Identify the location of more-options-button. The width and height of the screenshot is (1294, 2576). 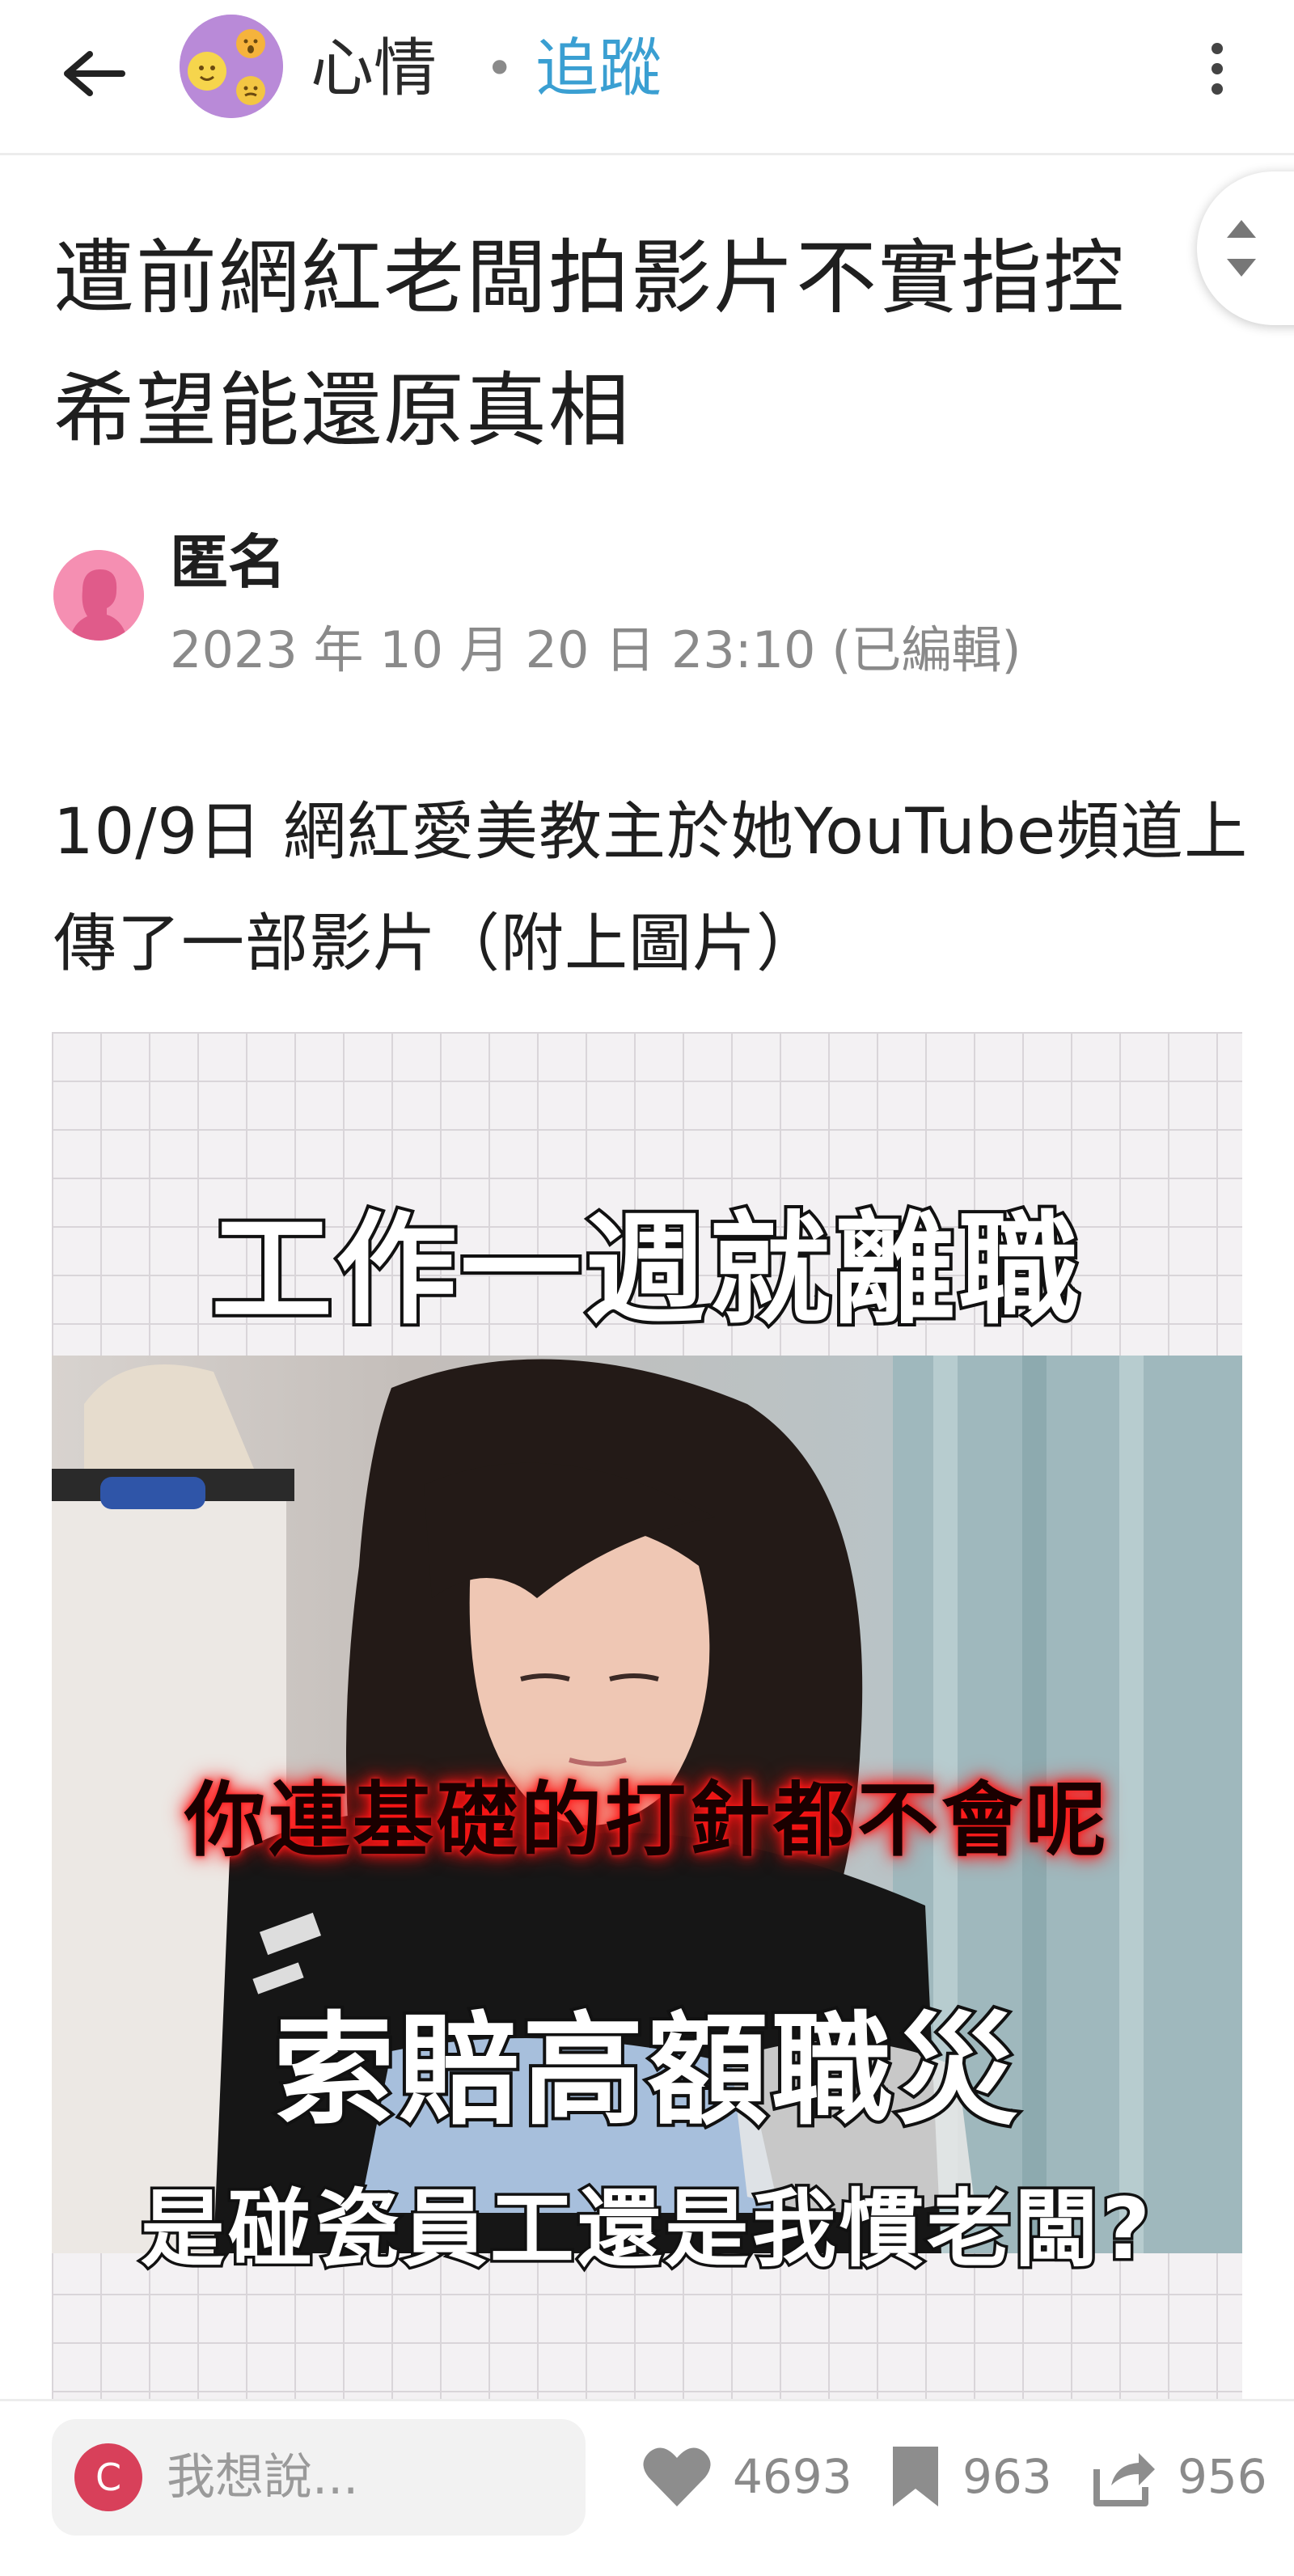
(1217, 68).